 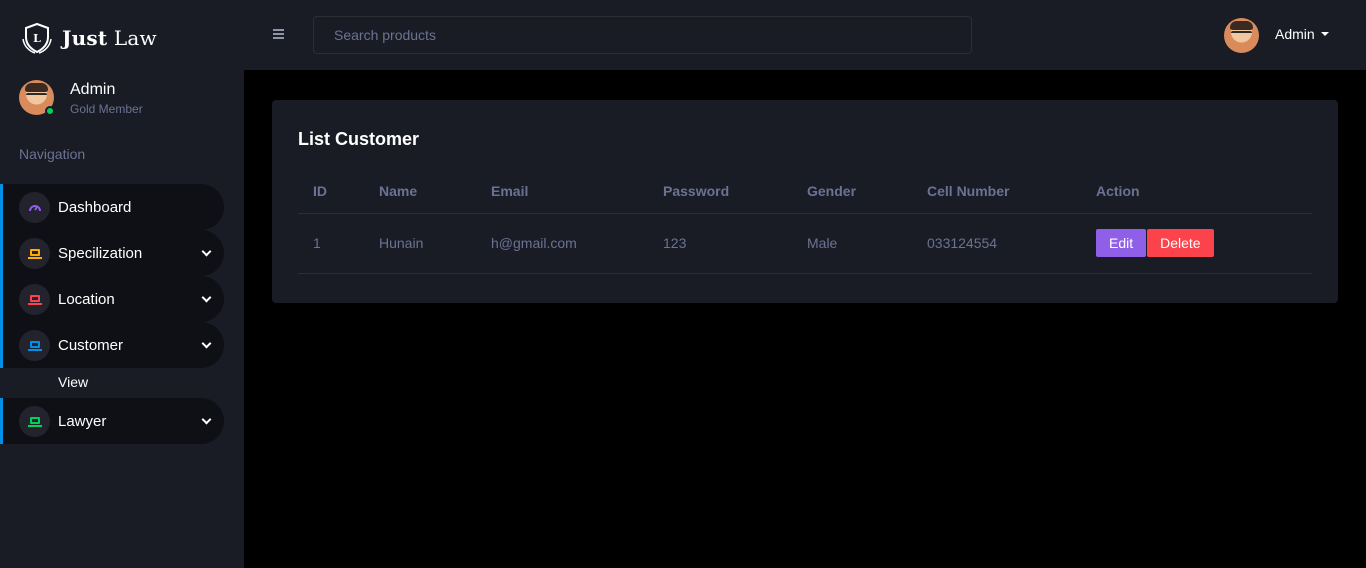 I want to click on column-header: Cell Number, so click(x=996, y=192).